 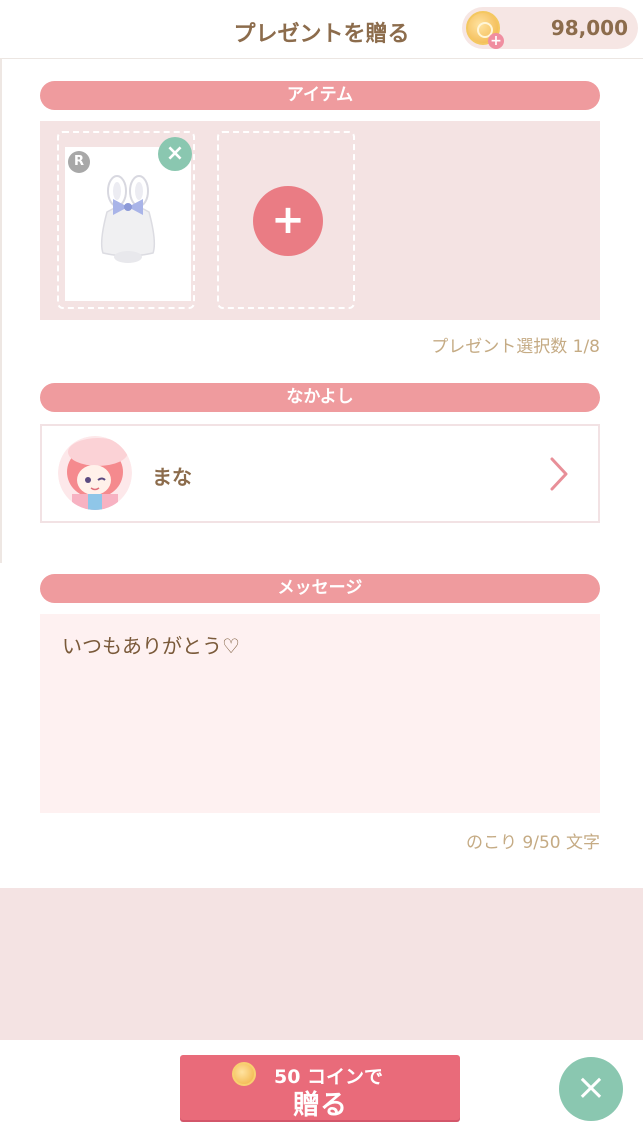 I want to click on remaining-characters: のこり 9/50 文字, so click(x=533, y=843).